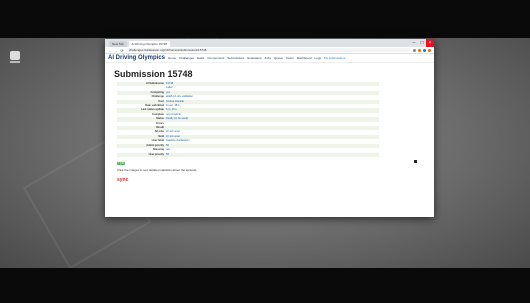 The height and width of the screenshot is (303, 530). What do you see at coordinates (272, 163) in the screenshot?
I see `jobs-count: 1 jobs` at bounding box center [272, 163].